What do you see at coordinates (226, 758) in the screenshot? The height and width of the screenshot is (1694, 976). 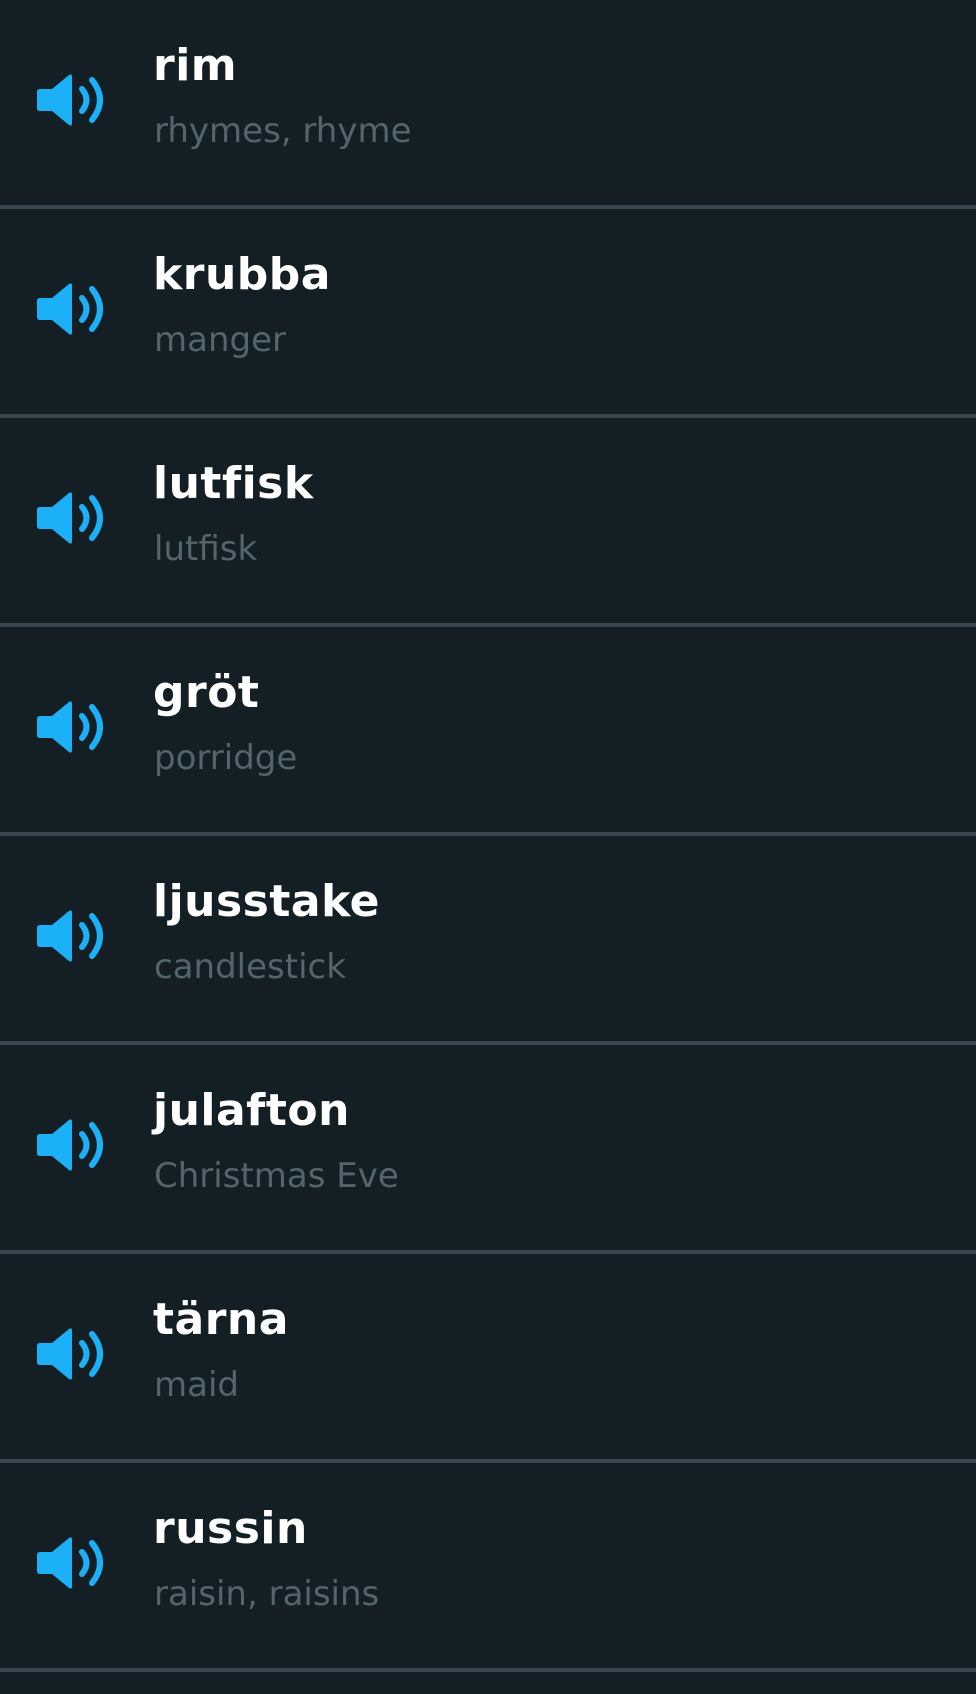 I see `translation-text: porridge` at bounding box center [226, 758].